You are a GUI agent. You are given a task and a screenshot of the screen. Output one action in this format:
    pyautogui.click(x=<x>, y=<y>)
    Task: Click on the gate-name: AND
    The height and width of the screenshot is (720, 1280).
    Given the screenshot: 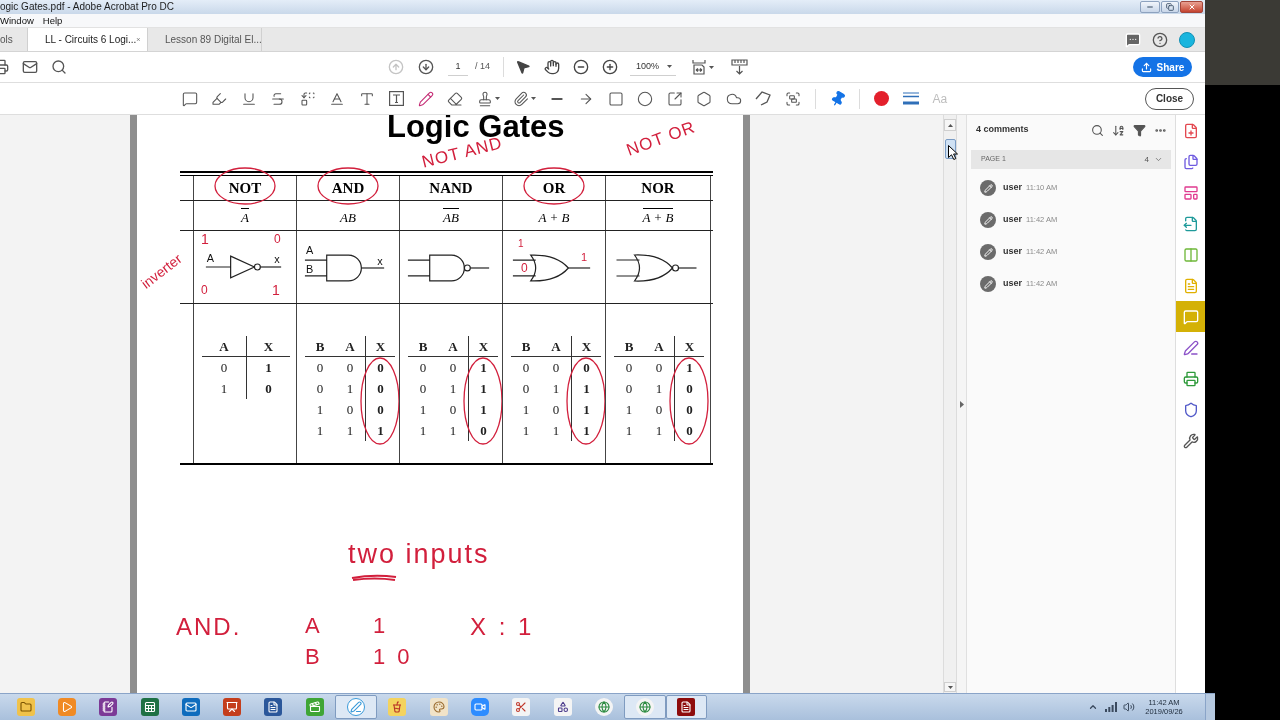 What is the action you would take?
    pyautogui.click(x=348, y=188)
    